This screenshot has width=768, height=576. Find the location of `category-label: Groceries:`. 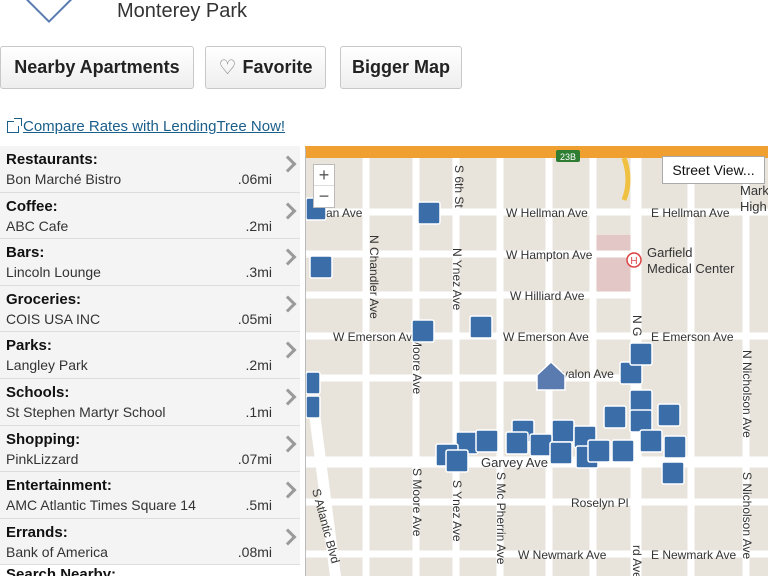

category-label: Groceries: is located at coordinates (44, 299).